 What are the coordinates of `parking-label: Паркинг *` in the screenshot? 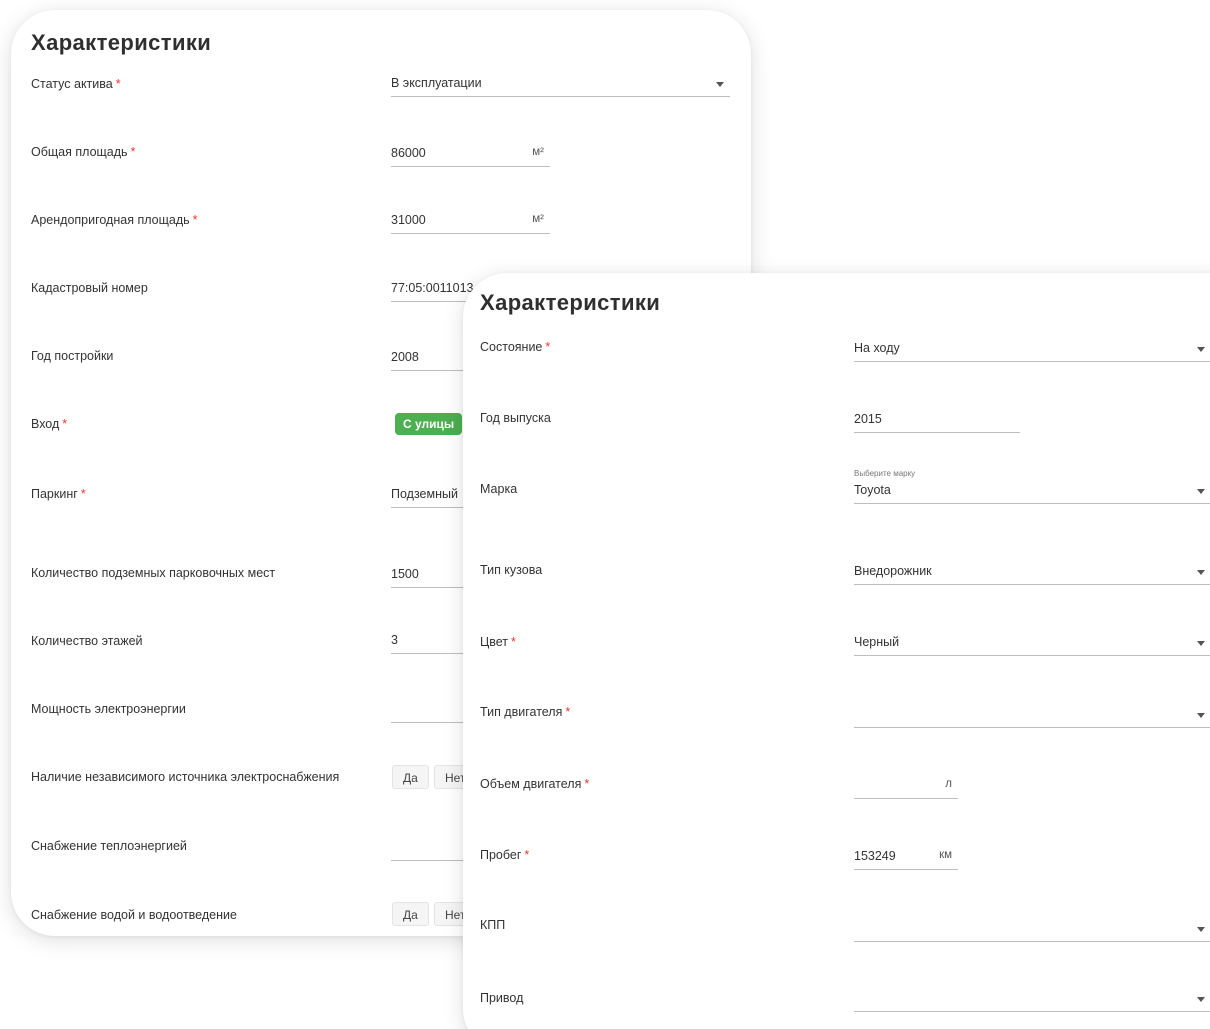 It's located at (58, 494).